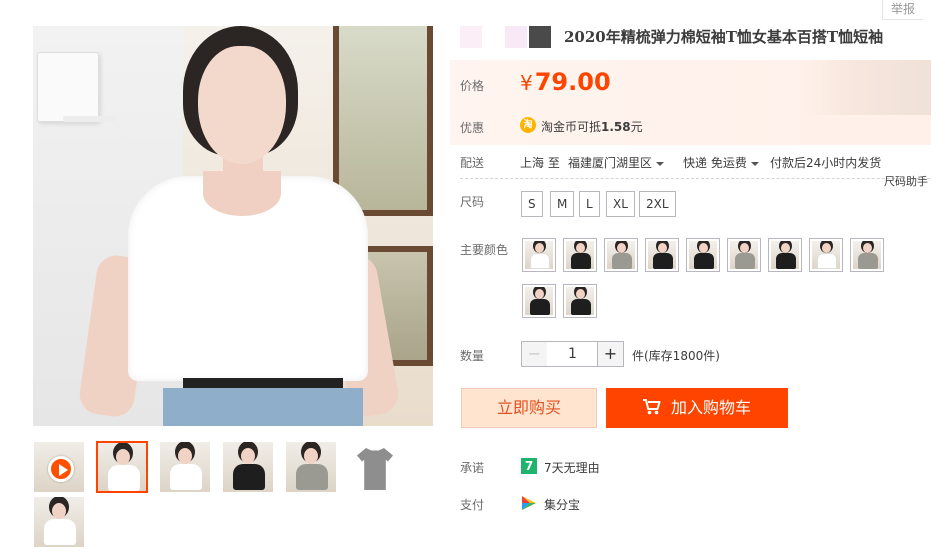  What do you see at coordinates (472, 128) in the screenshot?
I see `discount-label: 优惠` at bounding box center [472, 128].